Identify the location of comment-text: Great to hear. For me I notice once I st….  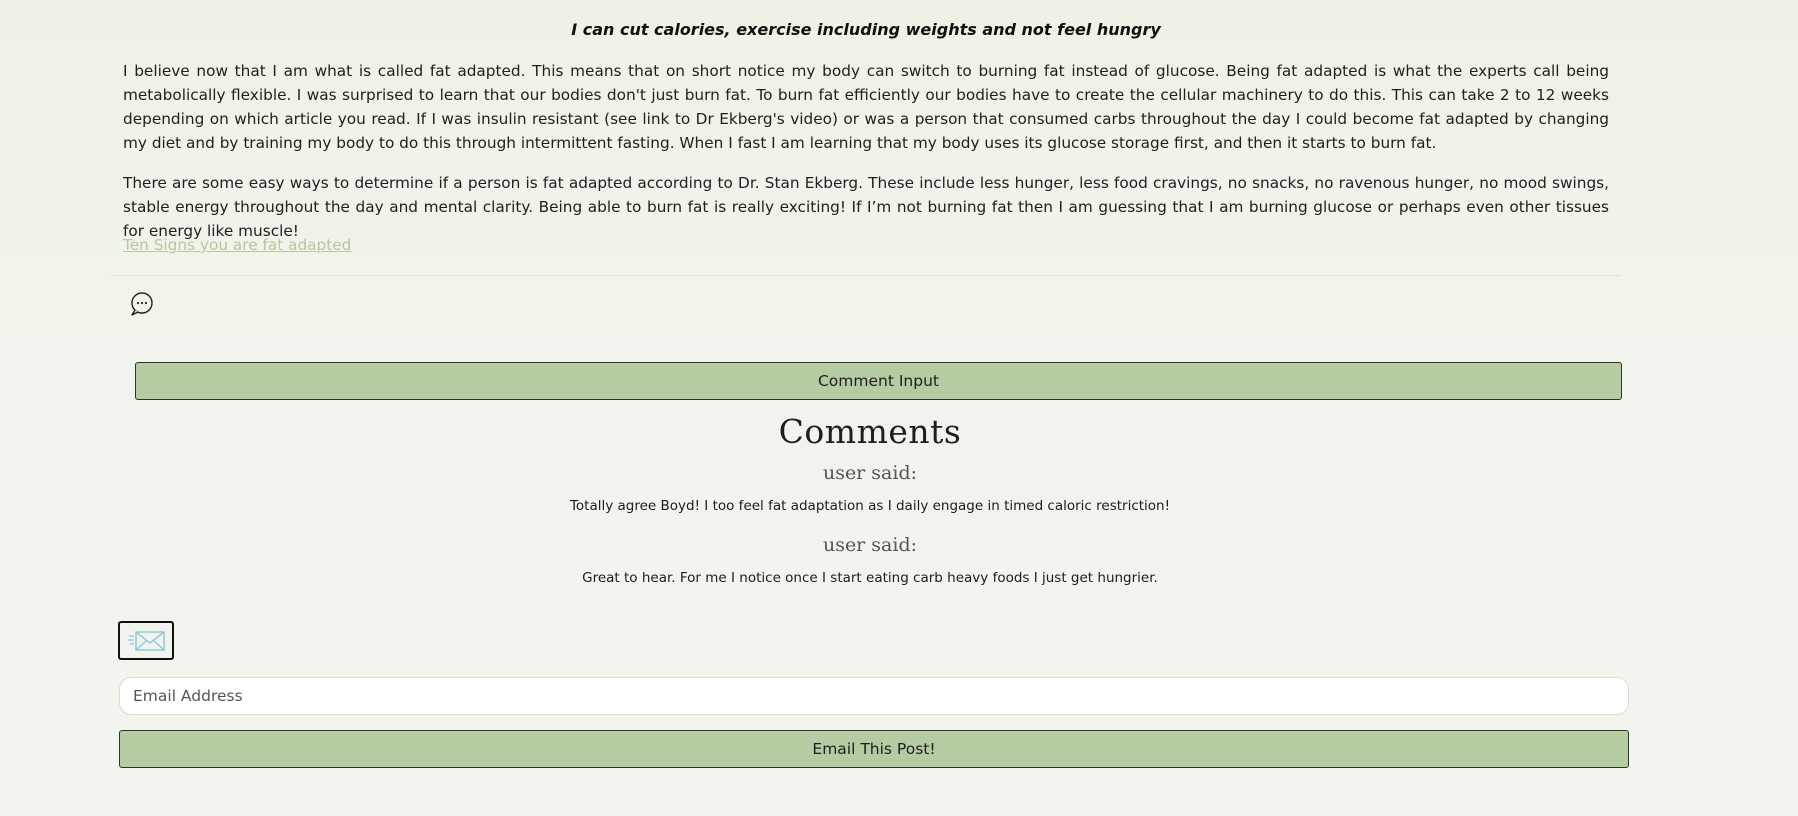
(870, 578).